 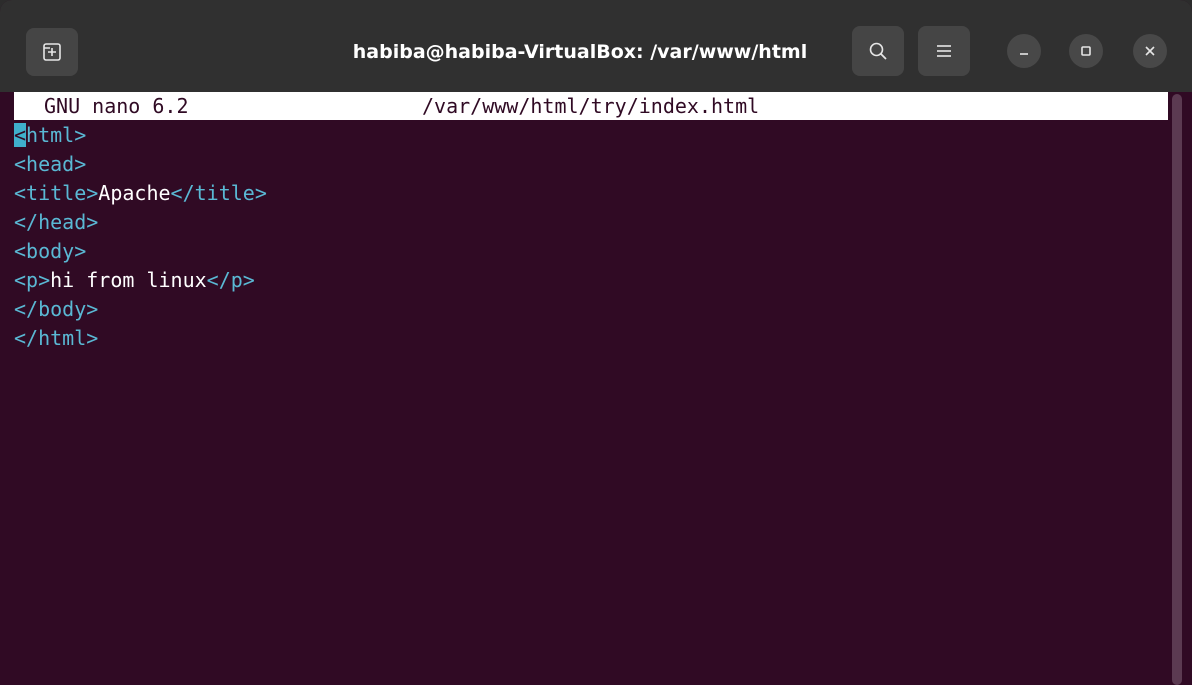 I want to click on new-tab-icon, so click(x=52, y=52).